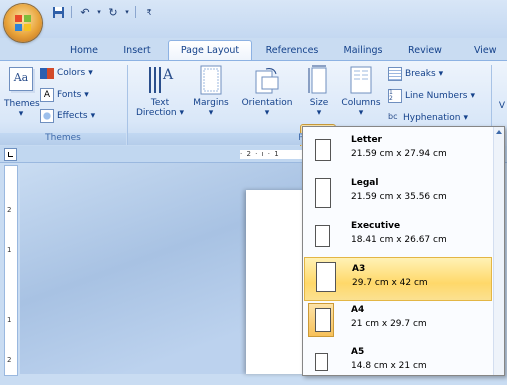  Describe the element at coordinates (10, 154) in the screenshot. I see `tab-selector-icon` at that location.